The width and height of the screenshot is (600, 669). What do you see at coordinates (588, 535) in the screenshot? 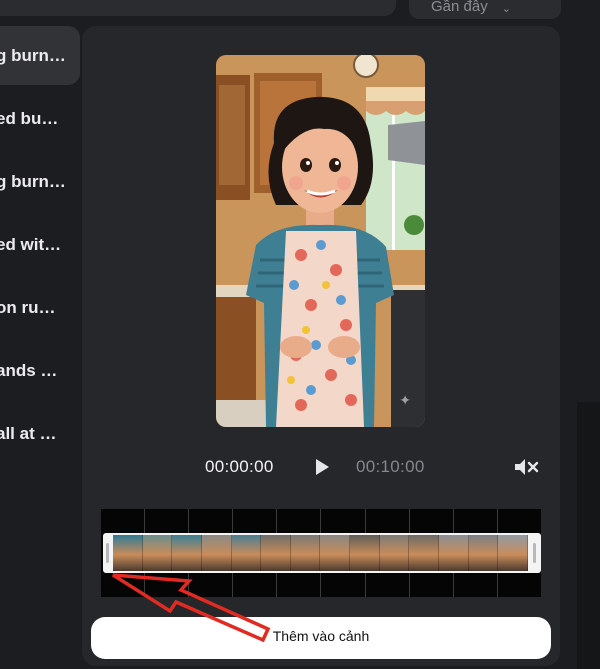
I see `right-edge` at bounding box center [588, 535].